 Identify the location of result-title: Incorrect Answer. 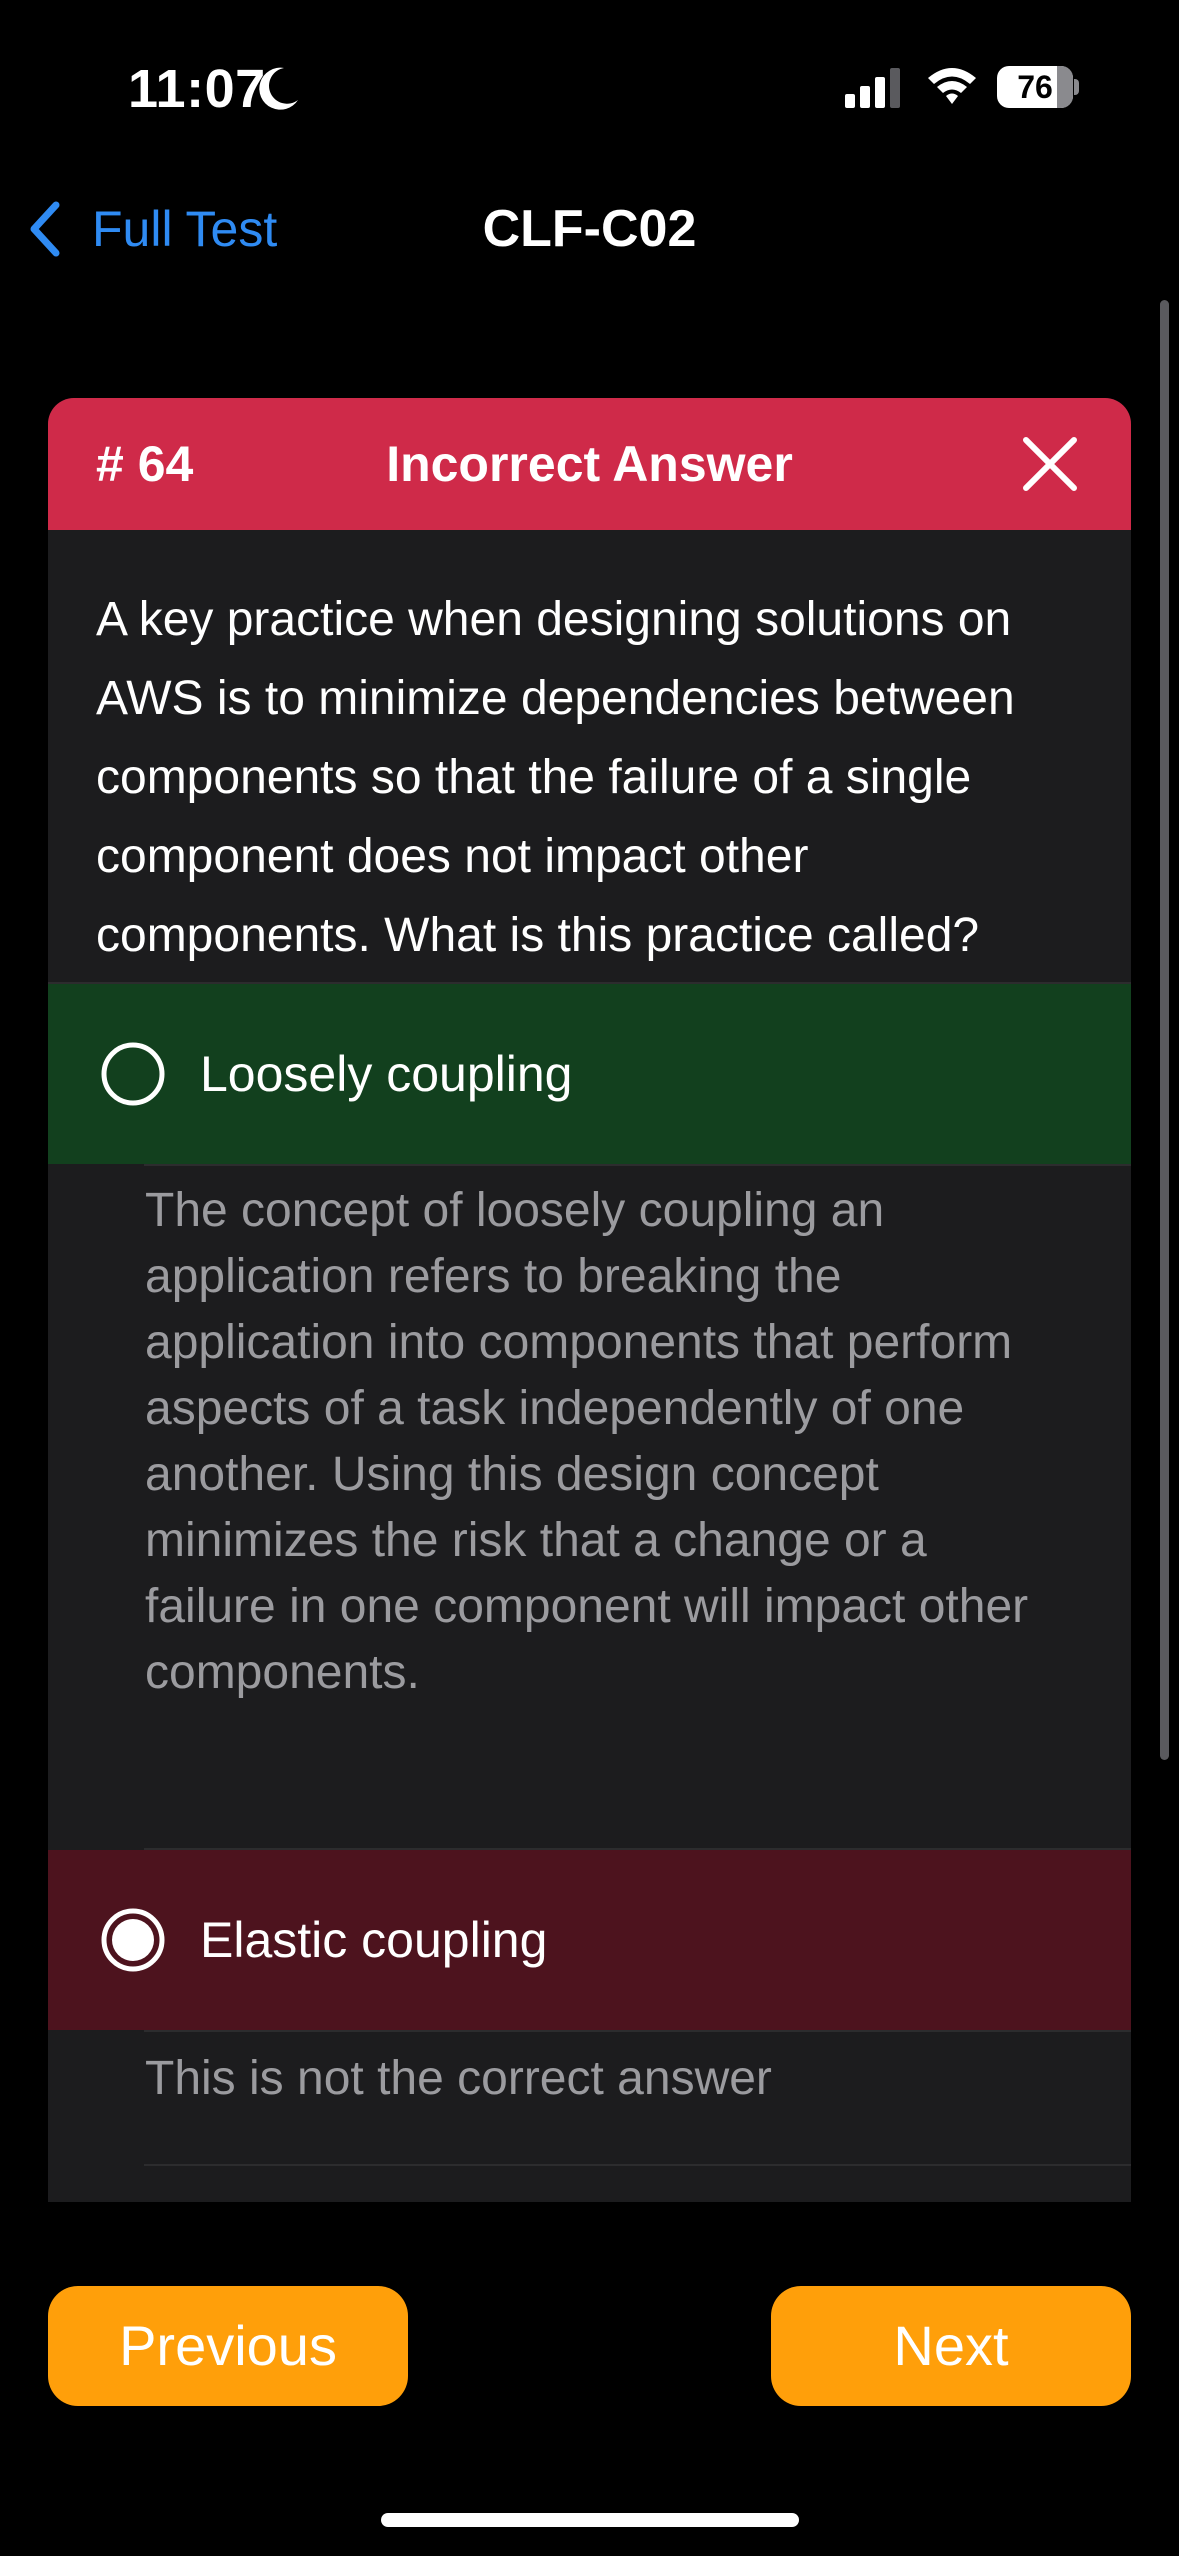
(589, 464).